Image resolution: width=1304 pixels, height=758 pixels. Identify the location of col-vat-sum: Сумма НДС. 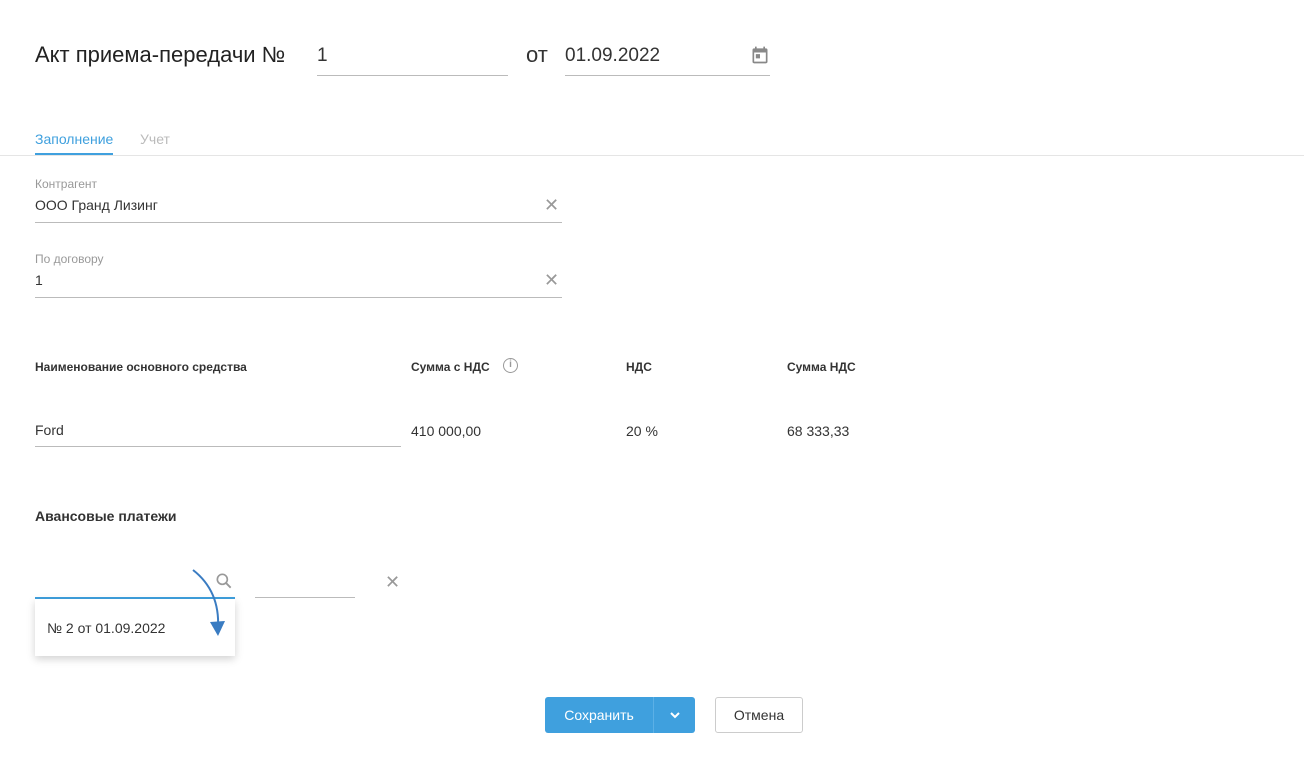
(821, 367).